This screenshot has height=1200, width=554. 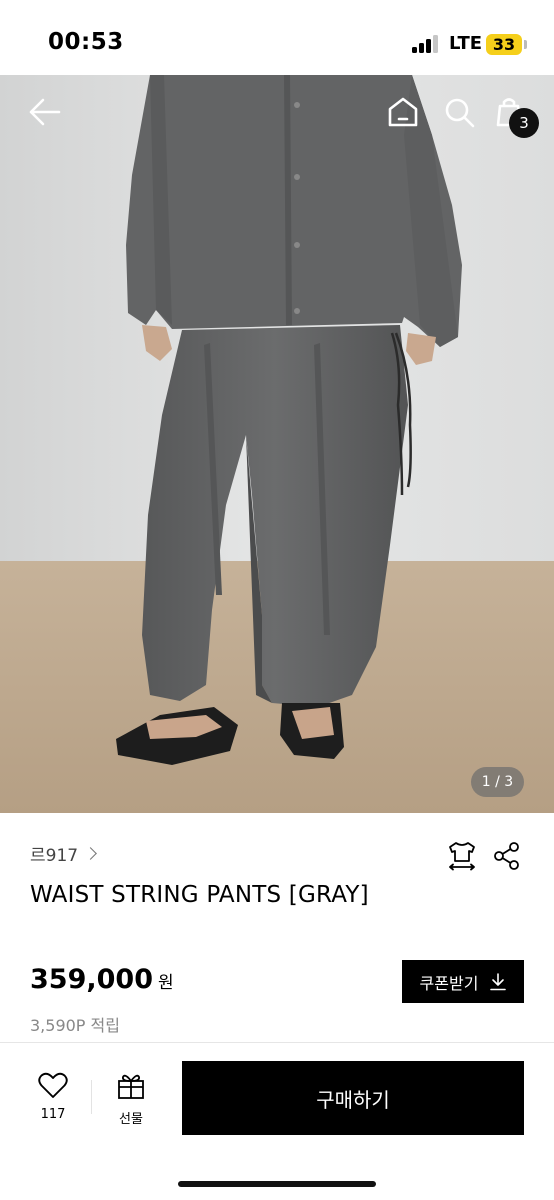 I want to click on back-arrow-icon, so click(x=45, y=112).